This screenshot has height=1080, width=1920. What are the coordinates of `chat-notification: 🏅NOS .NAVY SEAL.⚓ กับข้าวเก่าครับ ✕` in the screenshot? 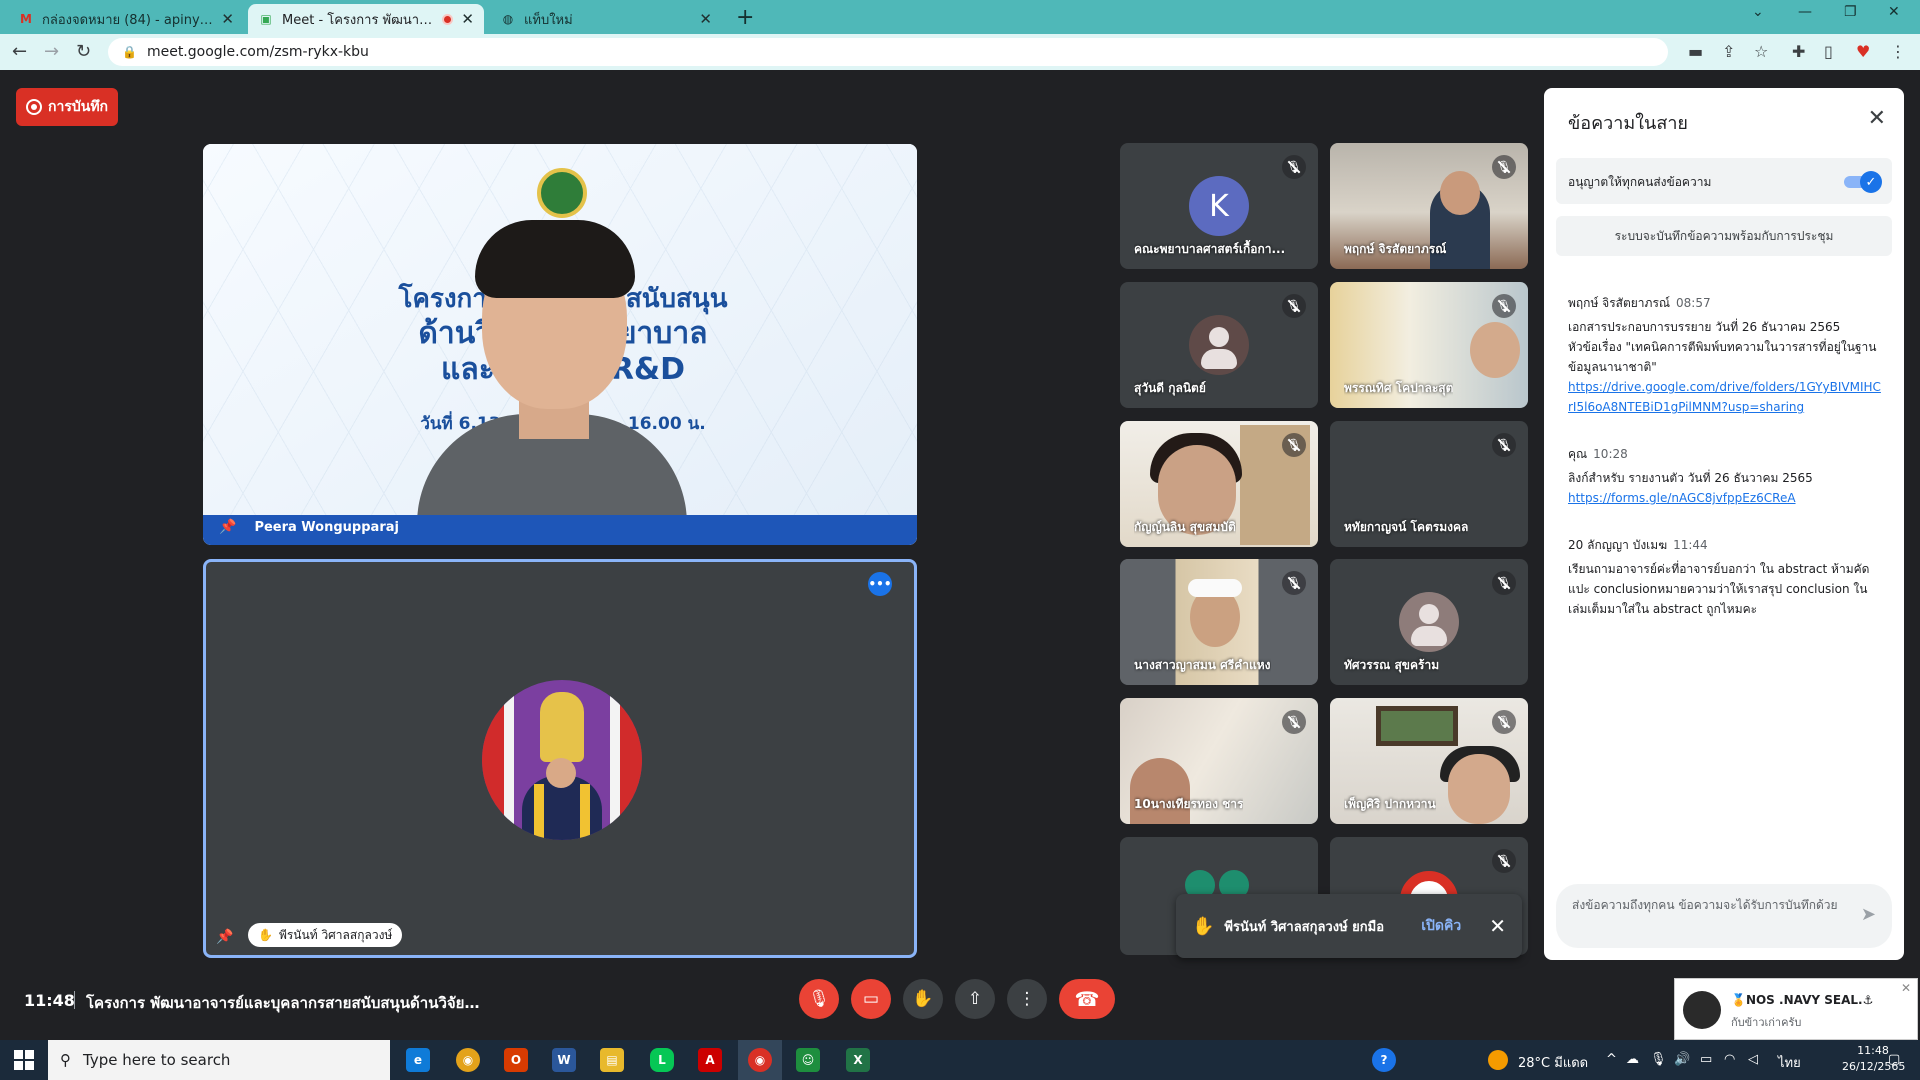 It's located at (1796, 1009).